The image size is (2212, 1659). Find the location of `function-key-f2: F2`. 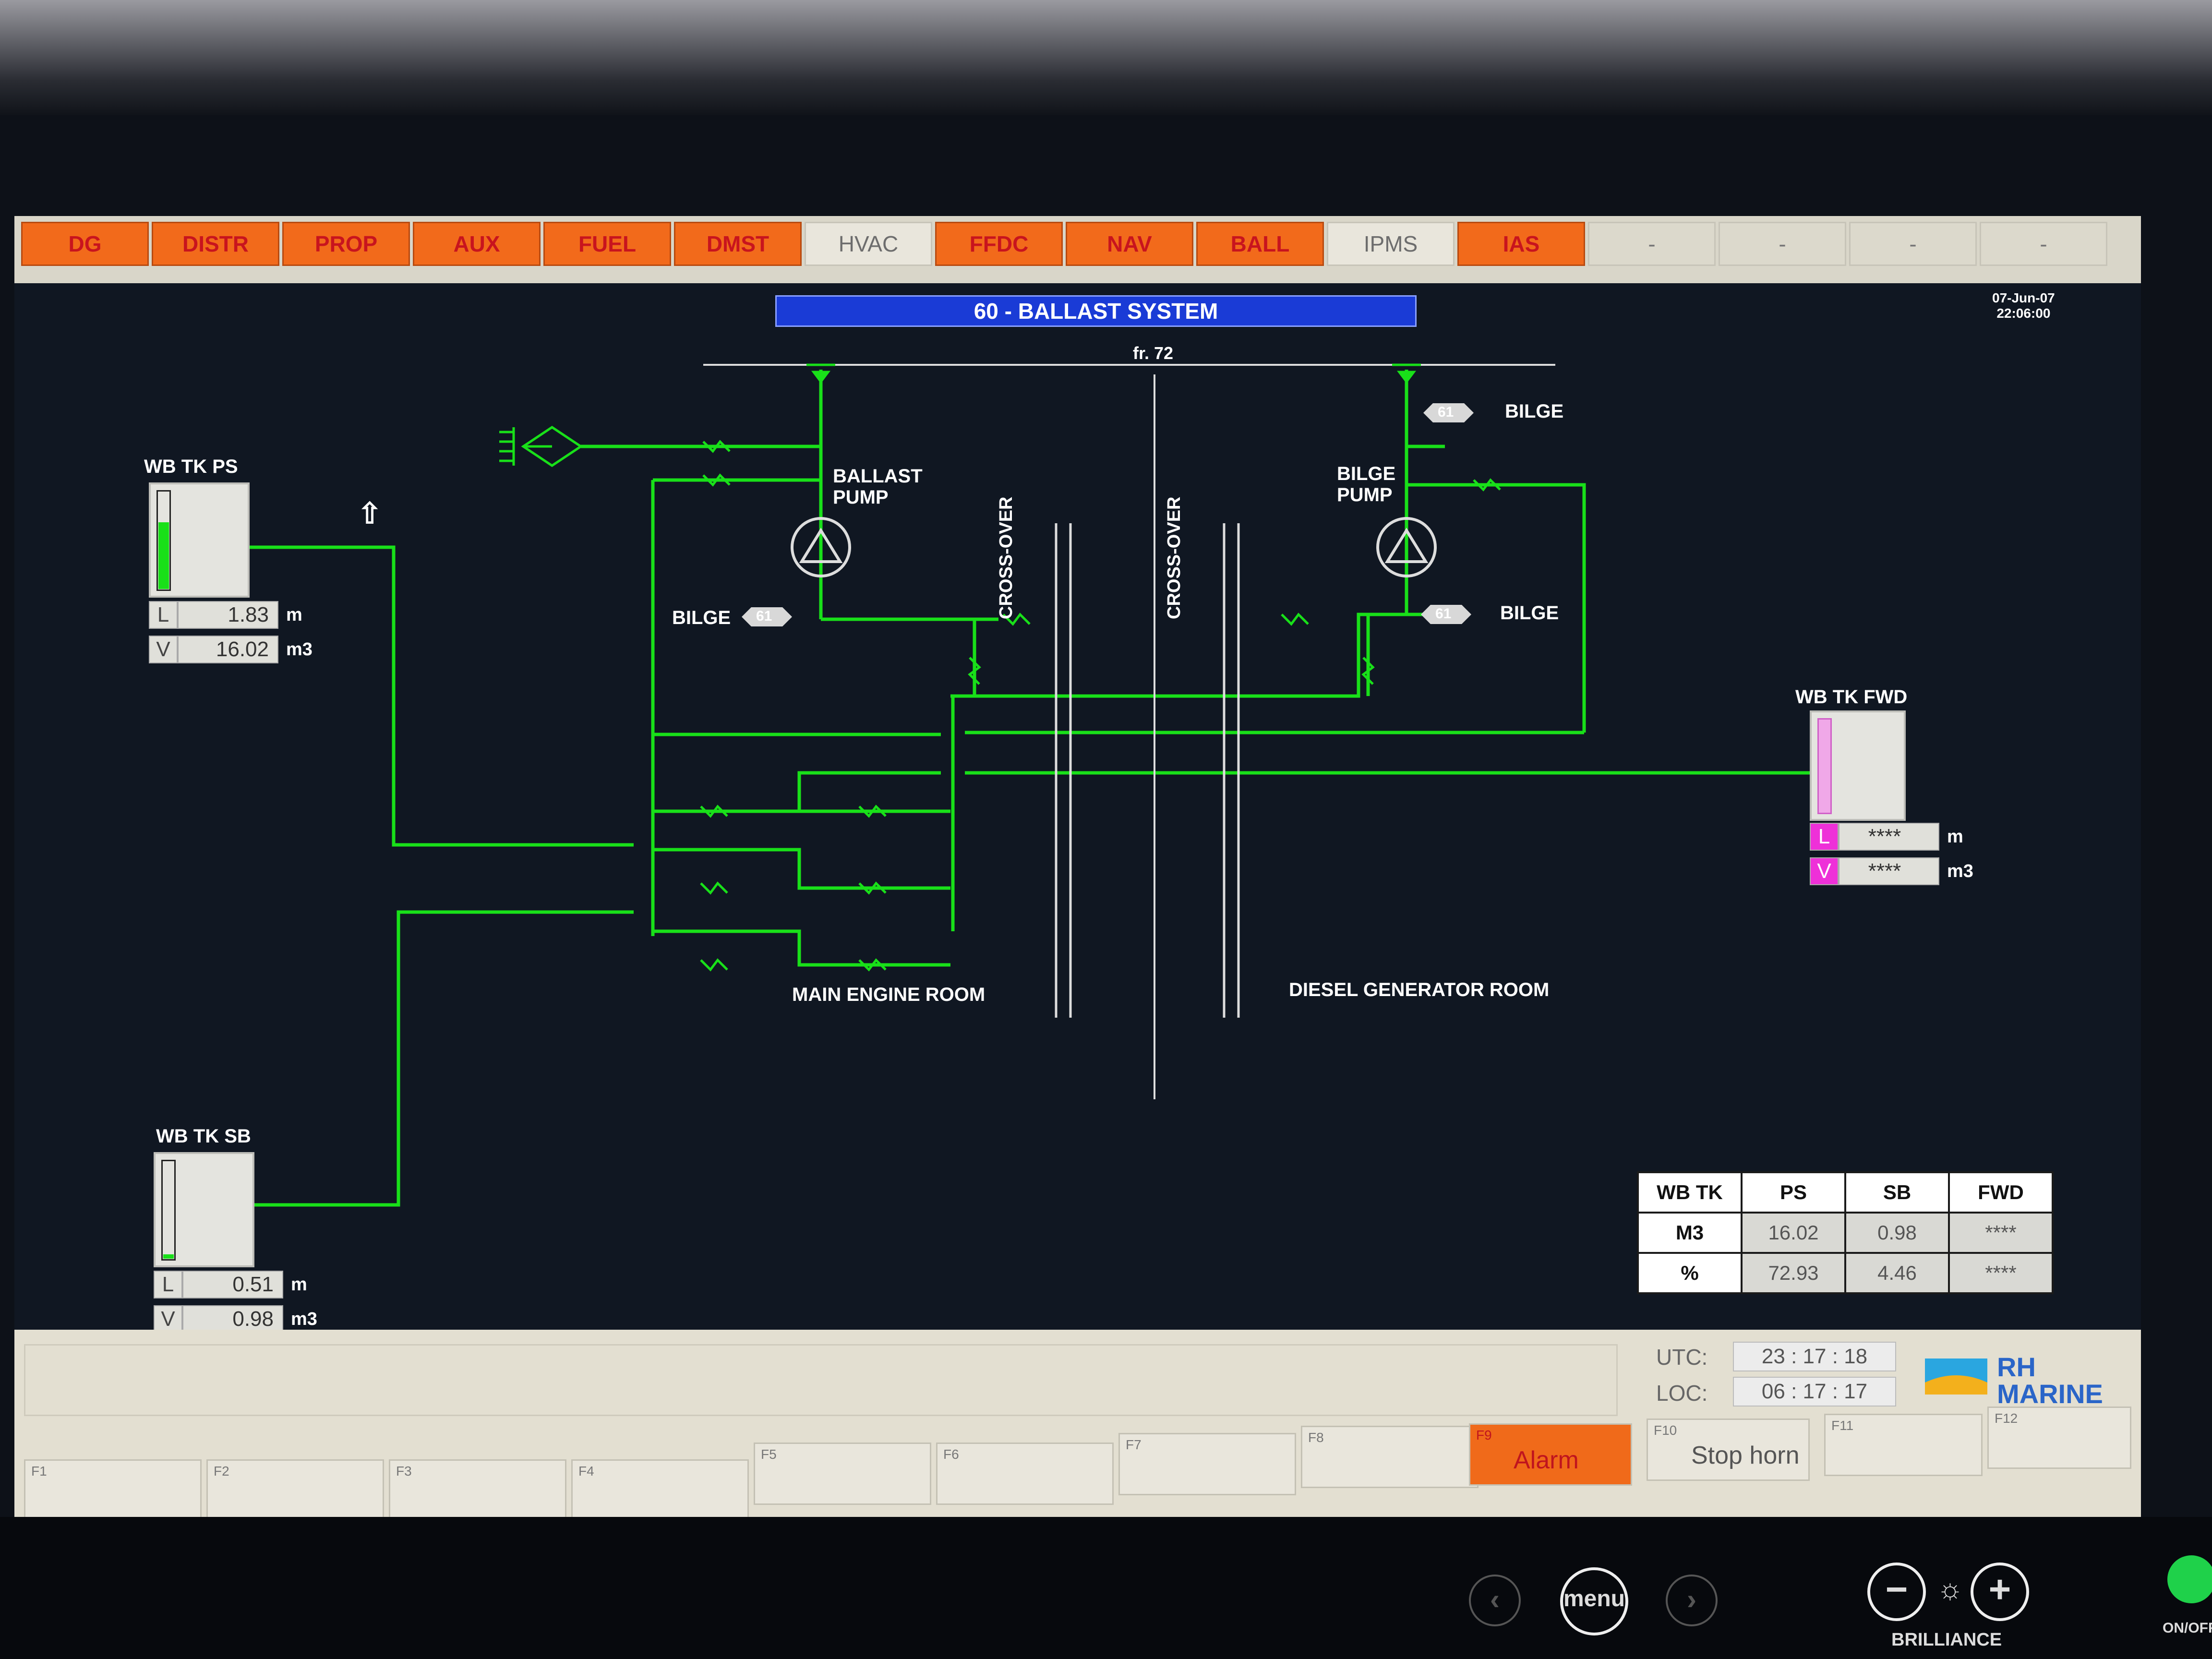

function-key-f2: F2 is located at coordinates (295, 1490).